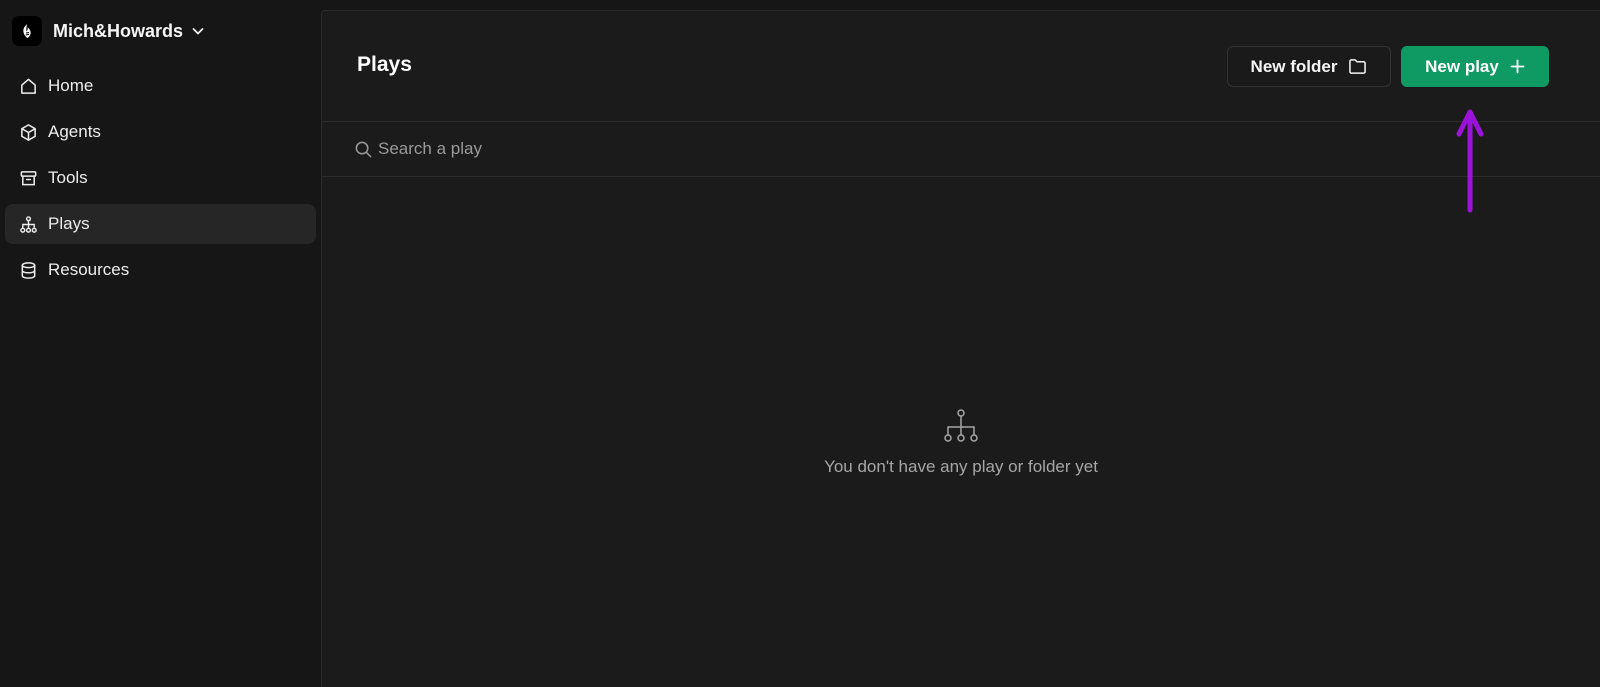 The width and height of the screenshot is (1600, 687). What do you see at coordinates (384, 64) in the screenshot?
I see `page-title: Plays` at bounding box center [384, 64].